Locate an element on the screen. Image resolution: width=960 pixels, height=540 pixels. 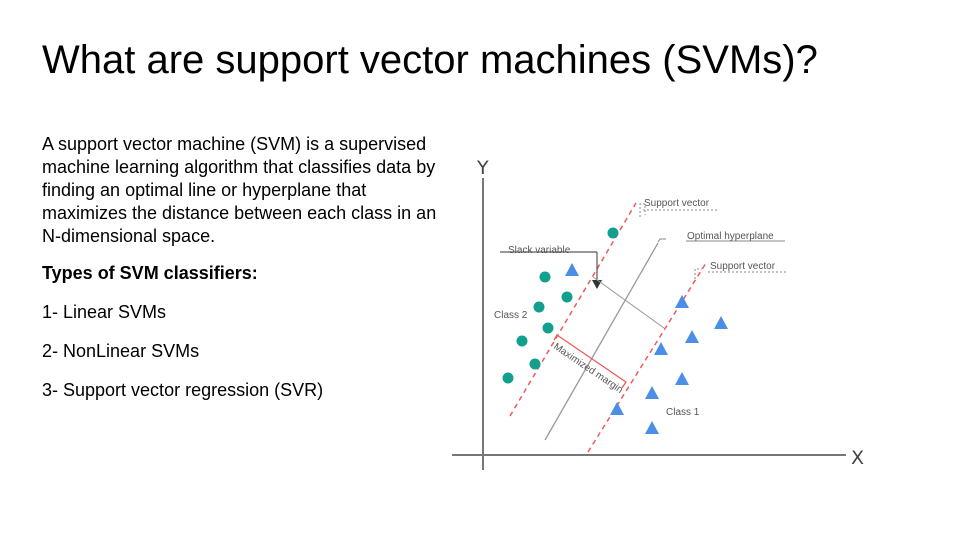
type-item-linear: 1- Linear SVMs is located at coordinates (104, 312).